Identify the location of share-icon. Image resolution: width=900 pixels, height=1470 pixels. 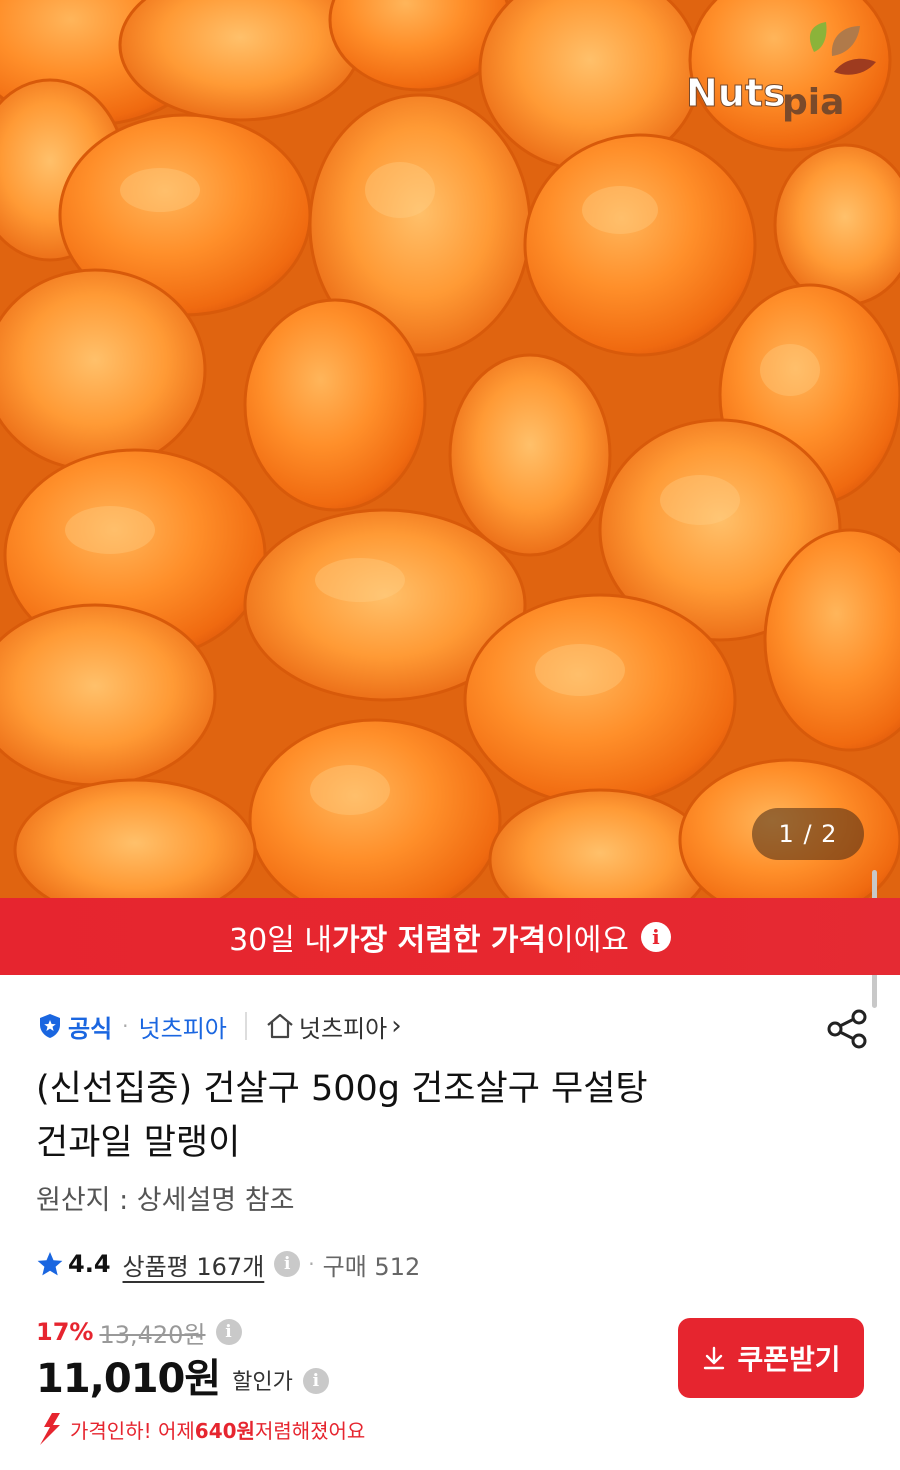
(847, 1029).